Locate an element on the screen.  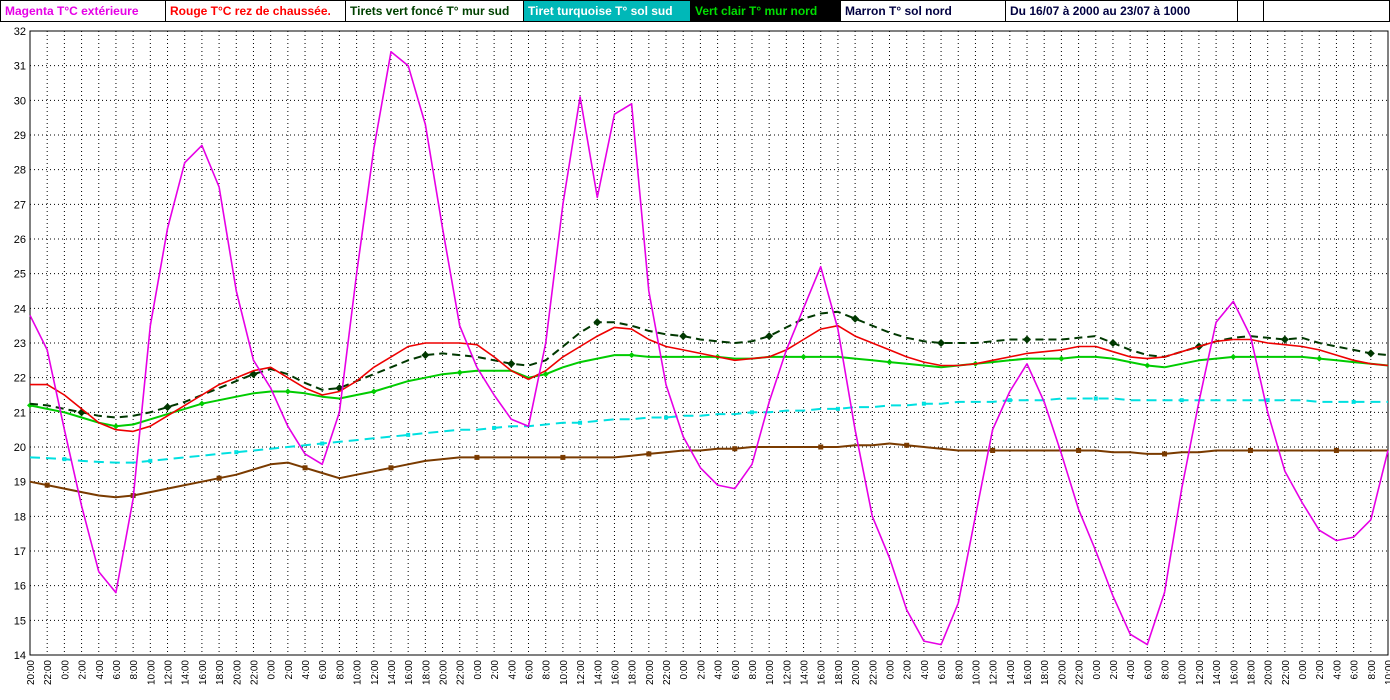
svg-text: 32 is located at coordinates (20, 32).